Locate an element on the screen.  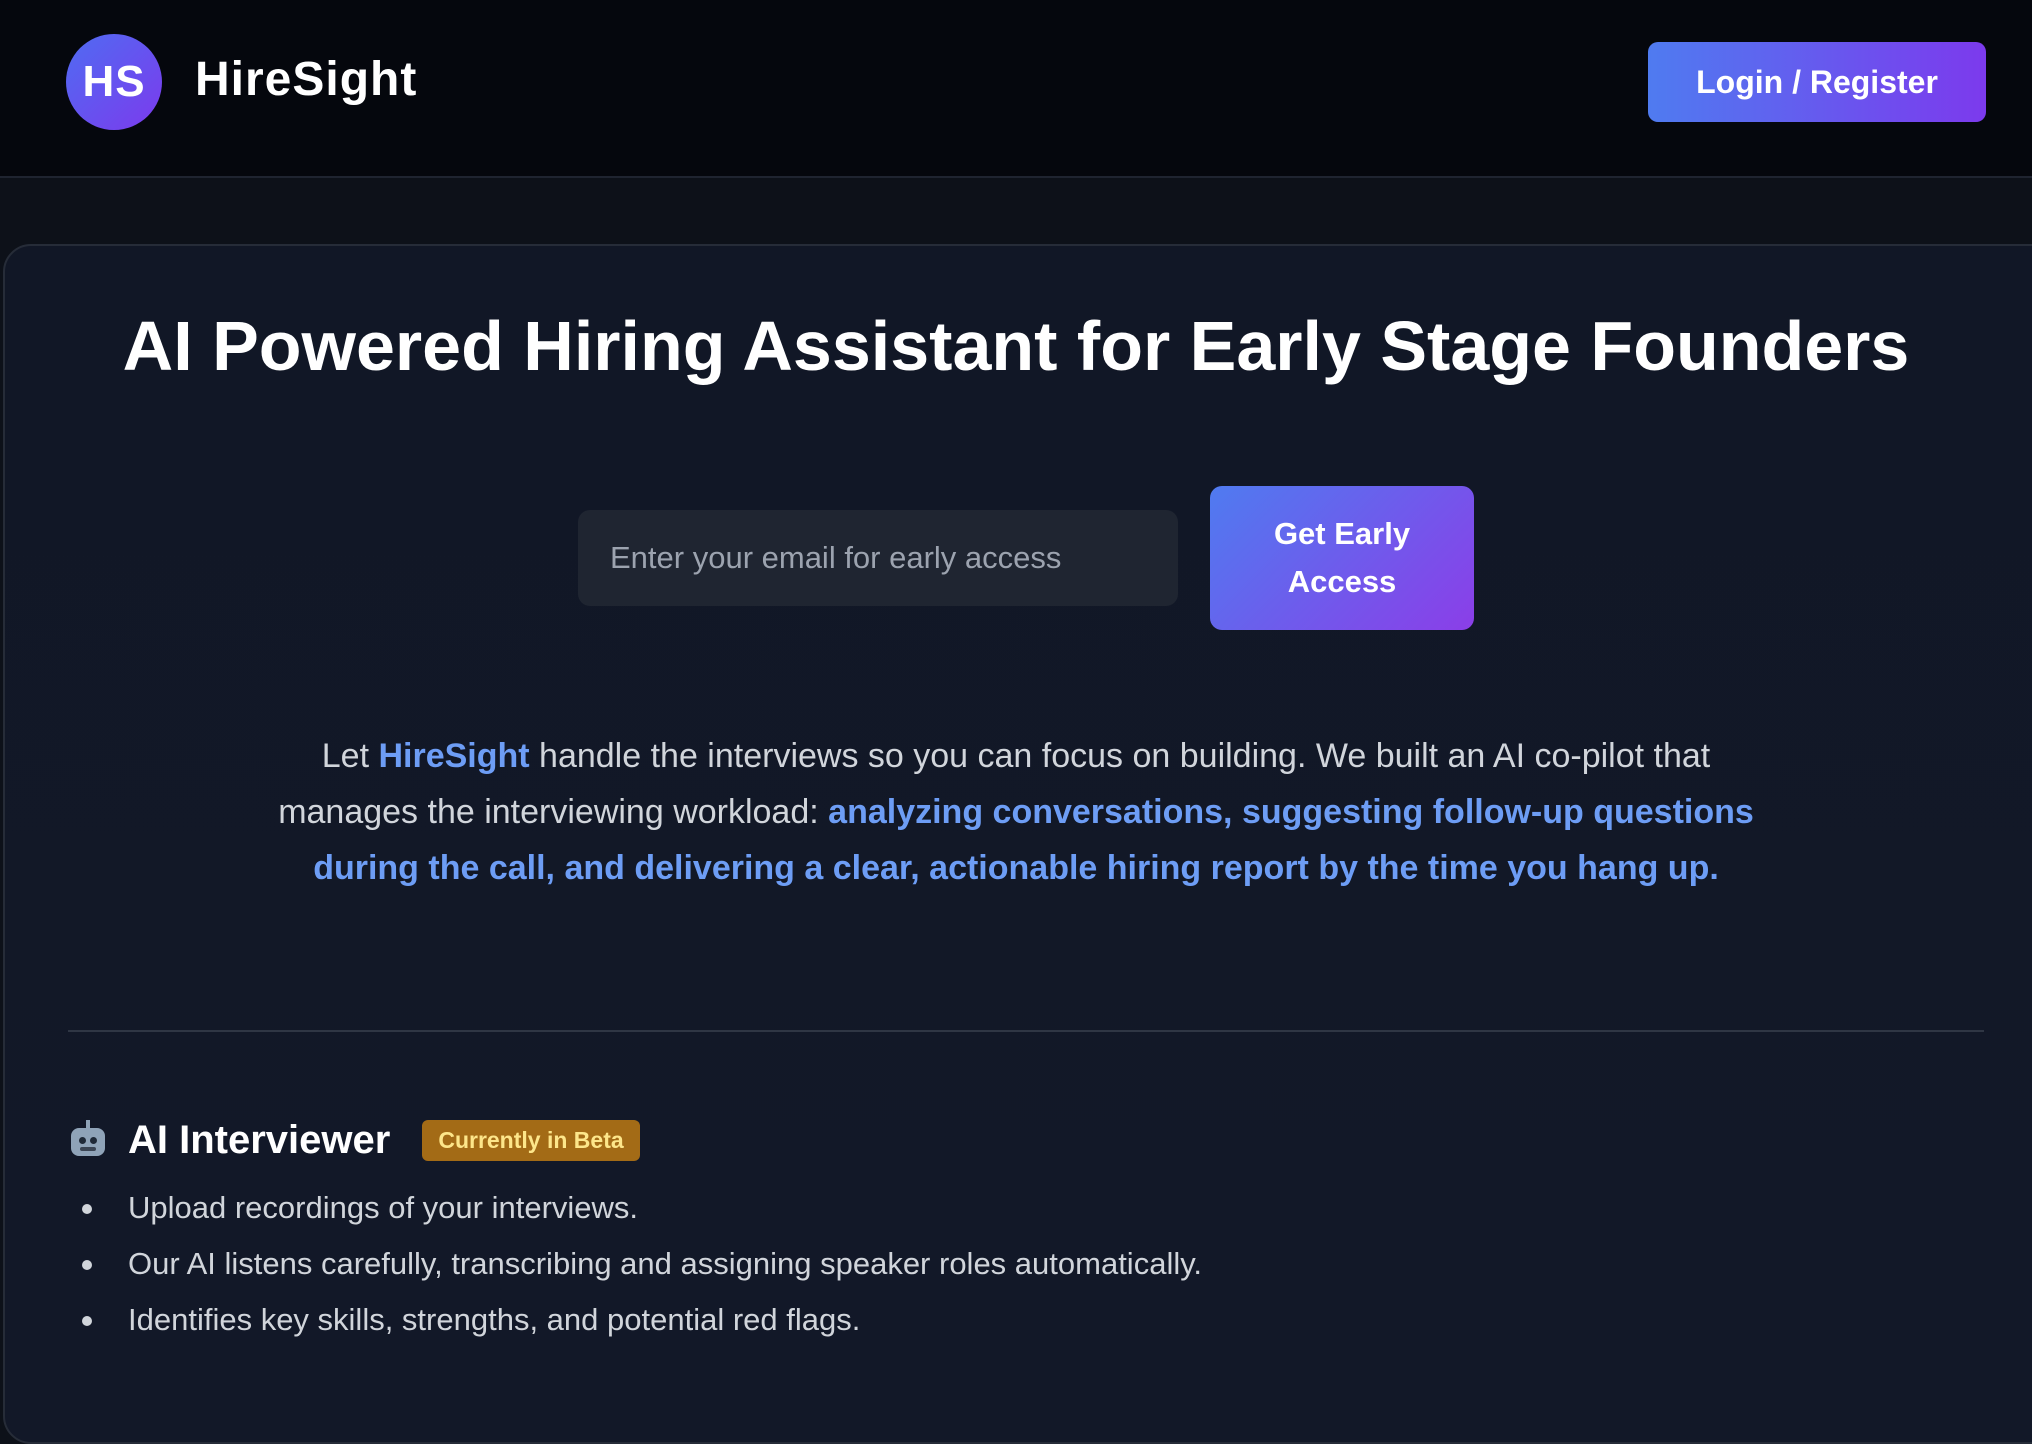
list-item-text: Upload recordings of your interviews. is located at coordinates (383, 1207).